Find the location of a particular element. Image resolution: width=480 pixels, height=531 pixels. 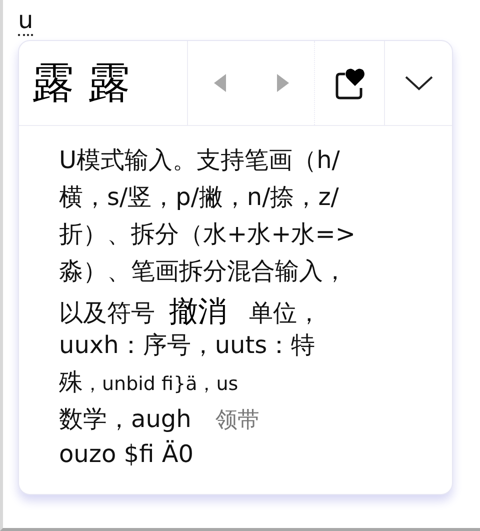

hint-text: 领带 is located at coordinates (237, 421).